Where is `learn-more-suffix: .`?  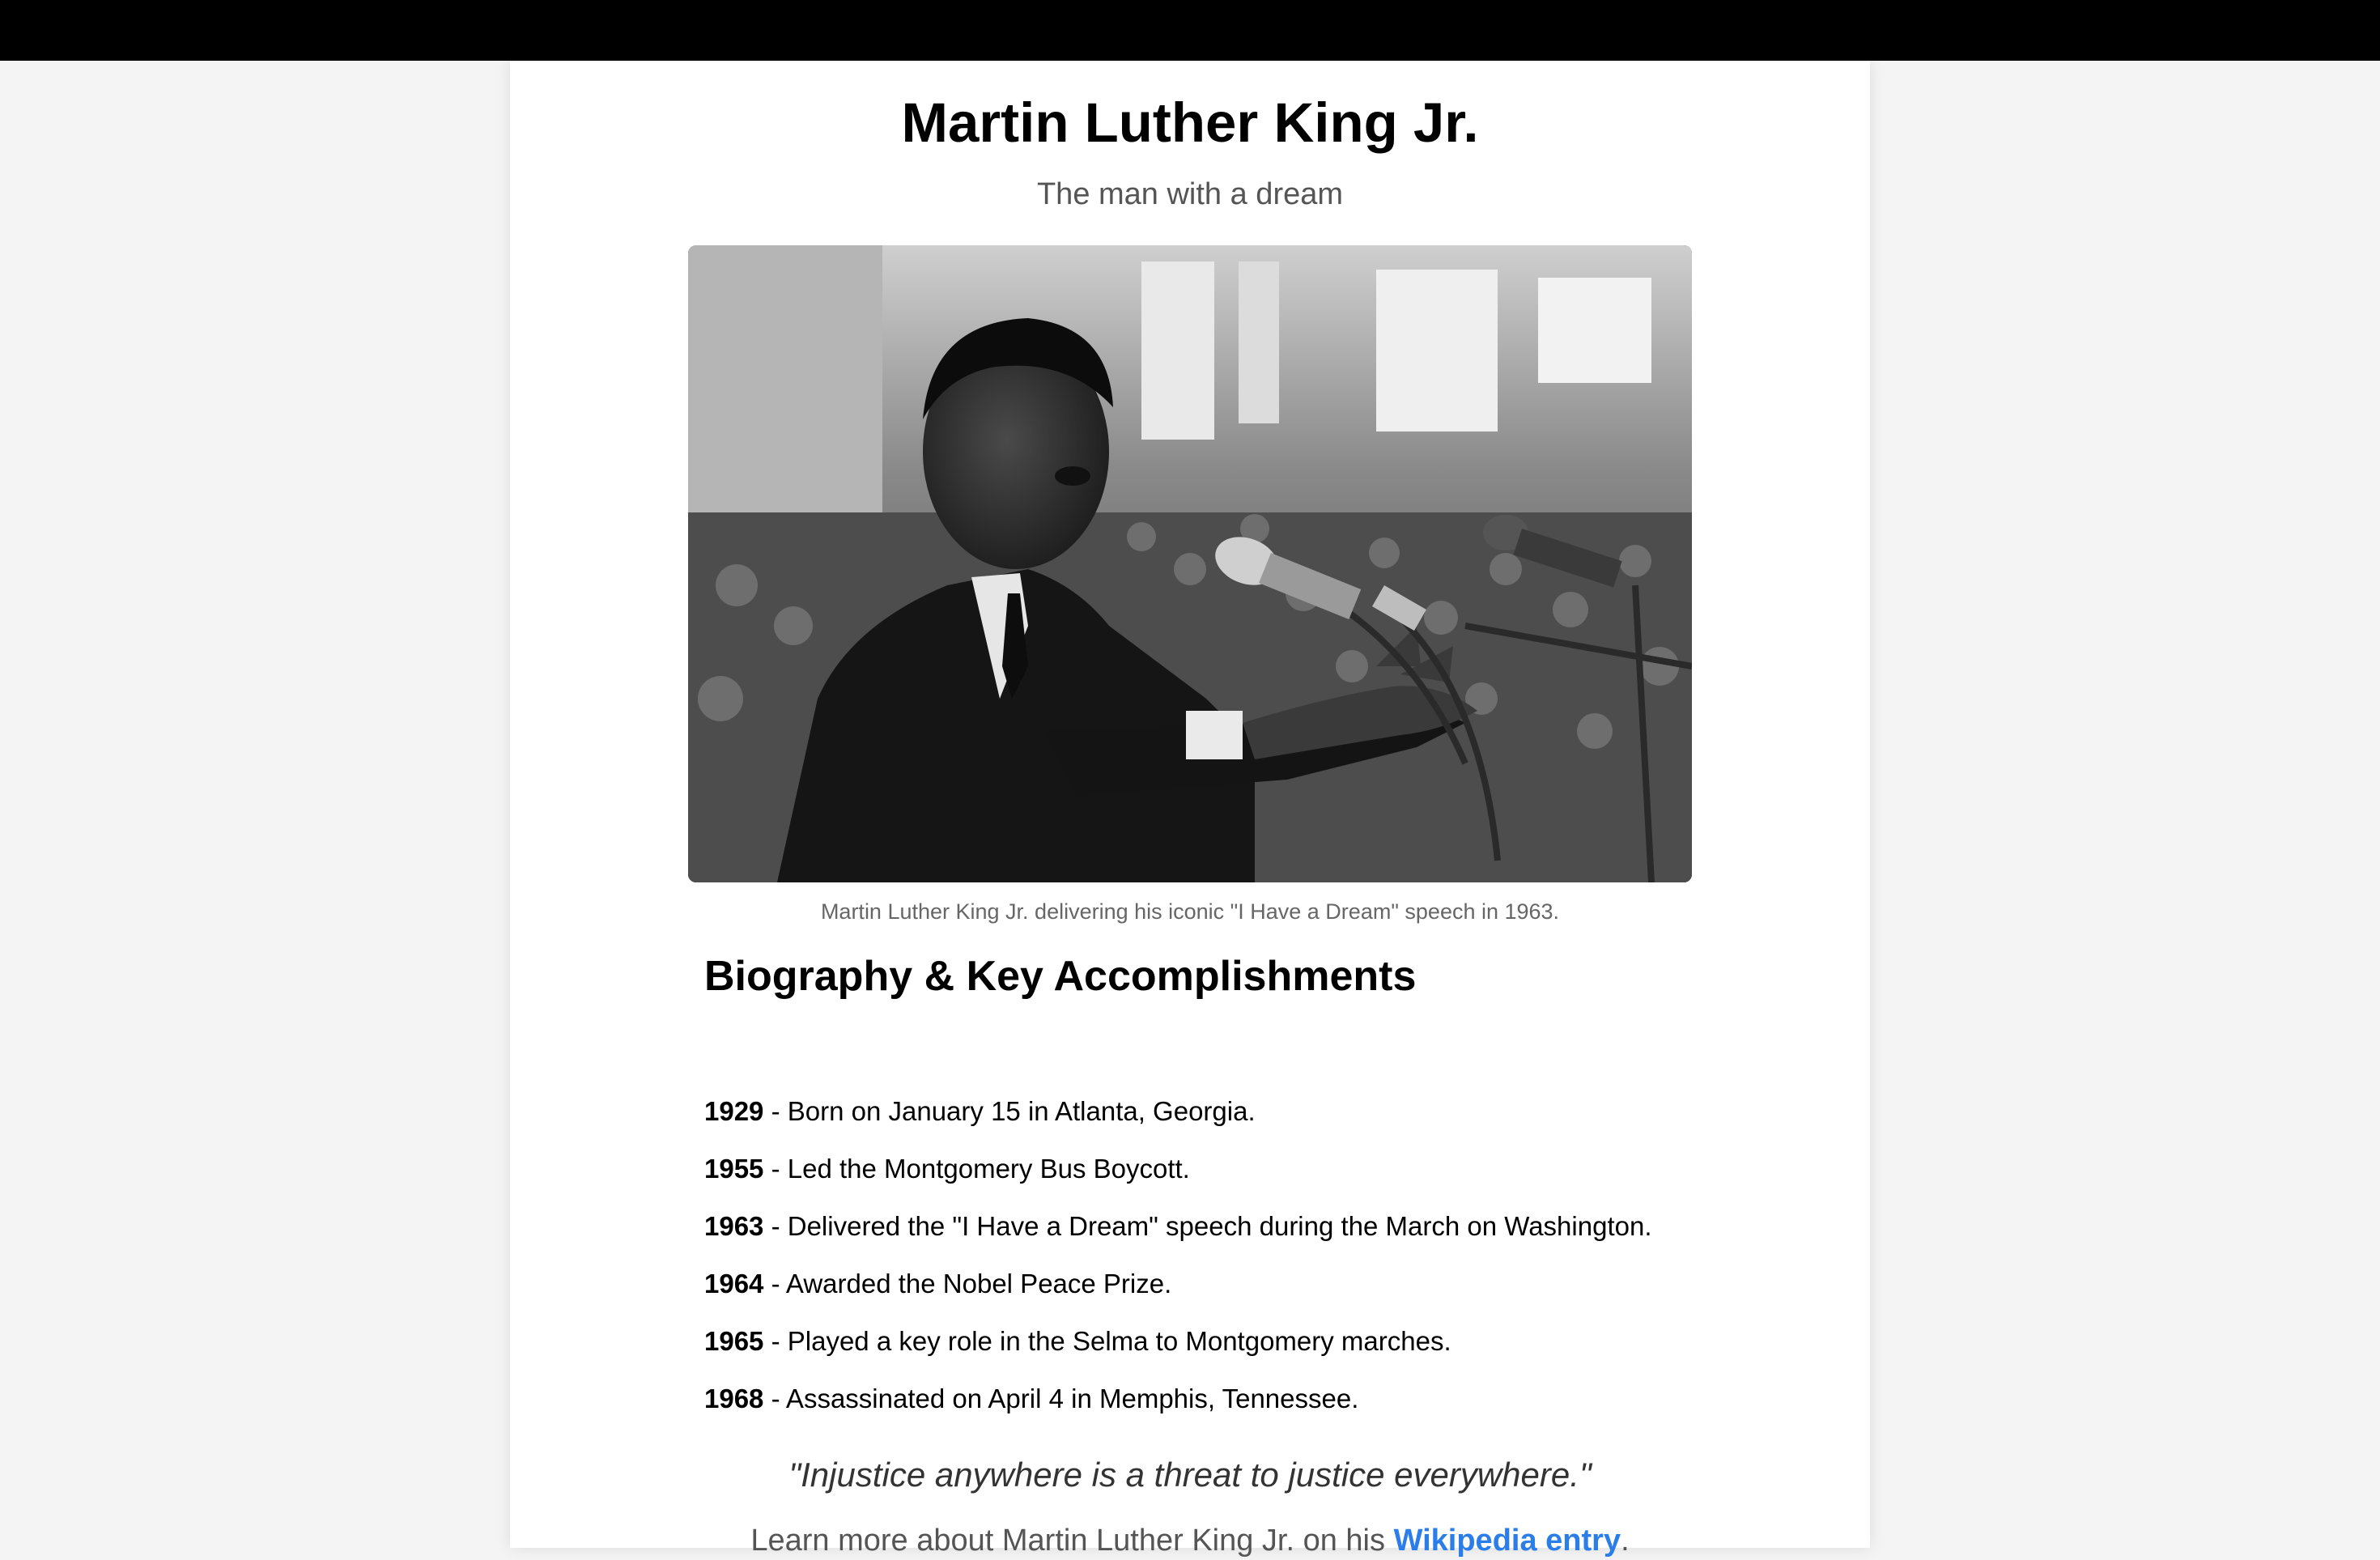 learn-more-suffix: . is located at coordinates (1625, 1541).